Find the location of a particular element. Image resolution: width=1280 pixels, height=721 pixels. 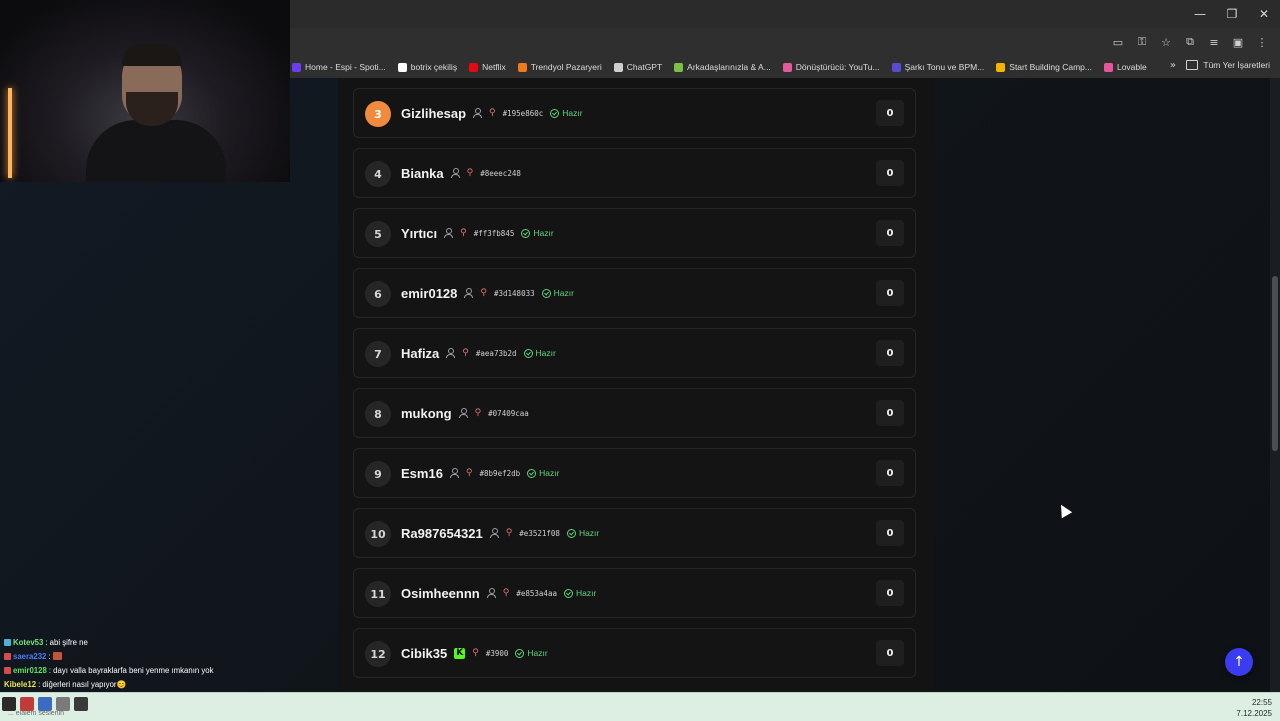

restore-button: ❐ is located at coordinates (1232, 14).